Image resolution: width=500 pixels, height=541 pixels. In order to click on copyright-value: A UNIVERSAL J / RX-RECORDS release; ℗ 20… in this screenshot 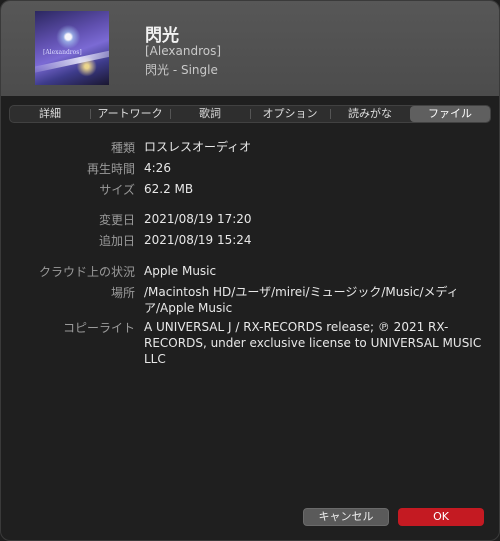, I will do `click(313, 343)`.